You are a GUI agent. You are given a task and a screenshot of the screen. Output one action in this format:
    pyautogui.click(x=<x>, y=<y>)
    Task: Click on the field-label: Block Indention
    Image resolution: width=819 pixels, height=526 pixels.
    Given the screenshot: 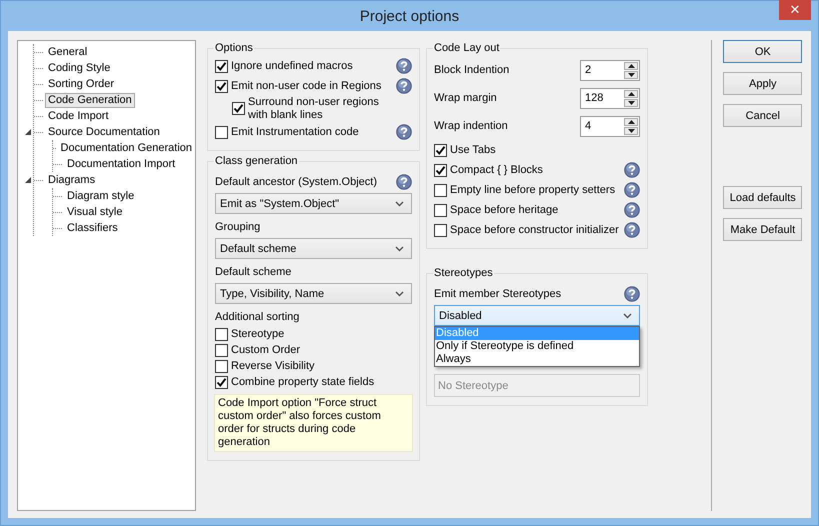 What is the action you would take?
    pyautogui.click(x=472, y=70)
    